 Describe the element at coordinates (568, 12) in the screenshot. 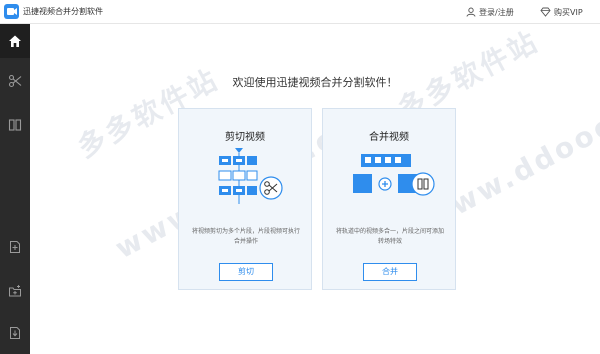

I see `buy-vip-label: 购买VIP` at that location.